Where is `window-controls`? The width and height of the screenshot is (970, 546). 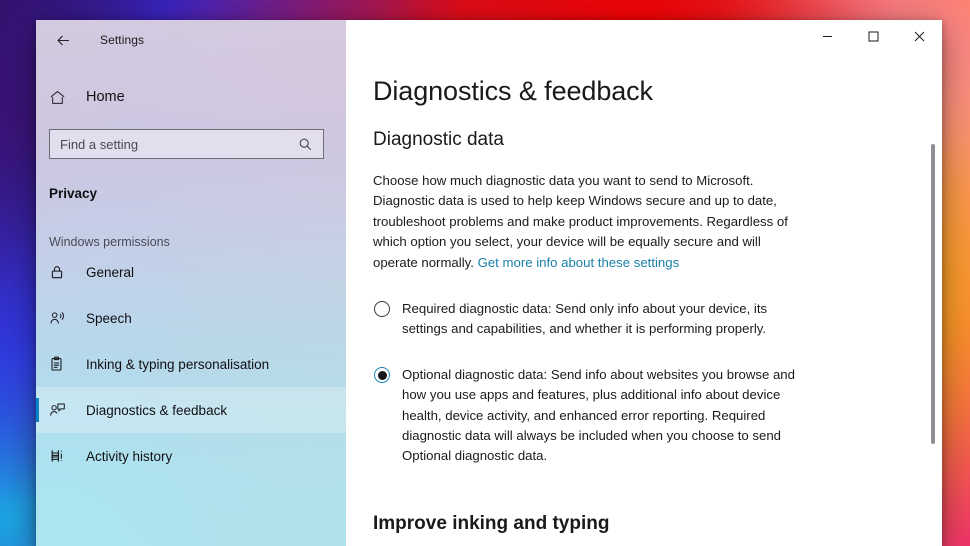
window-controls is located at coordinates (873, 36).